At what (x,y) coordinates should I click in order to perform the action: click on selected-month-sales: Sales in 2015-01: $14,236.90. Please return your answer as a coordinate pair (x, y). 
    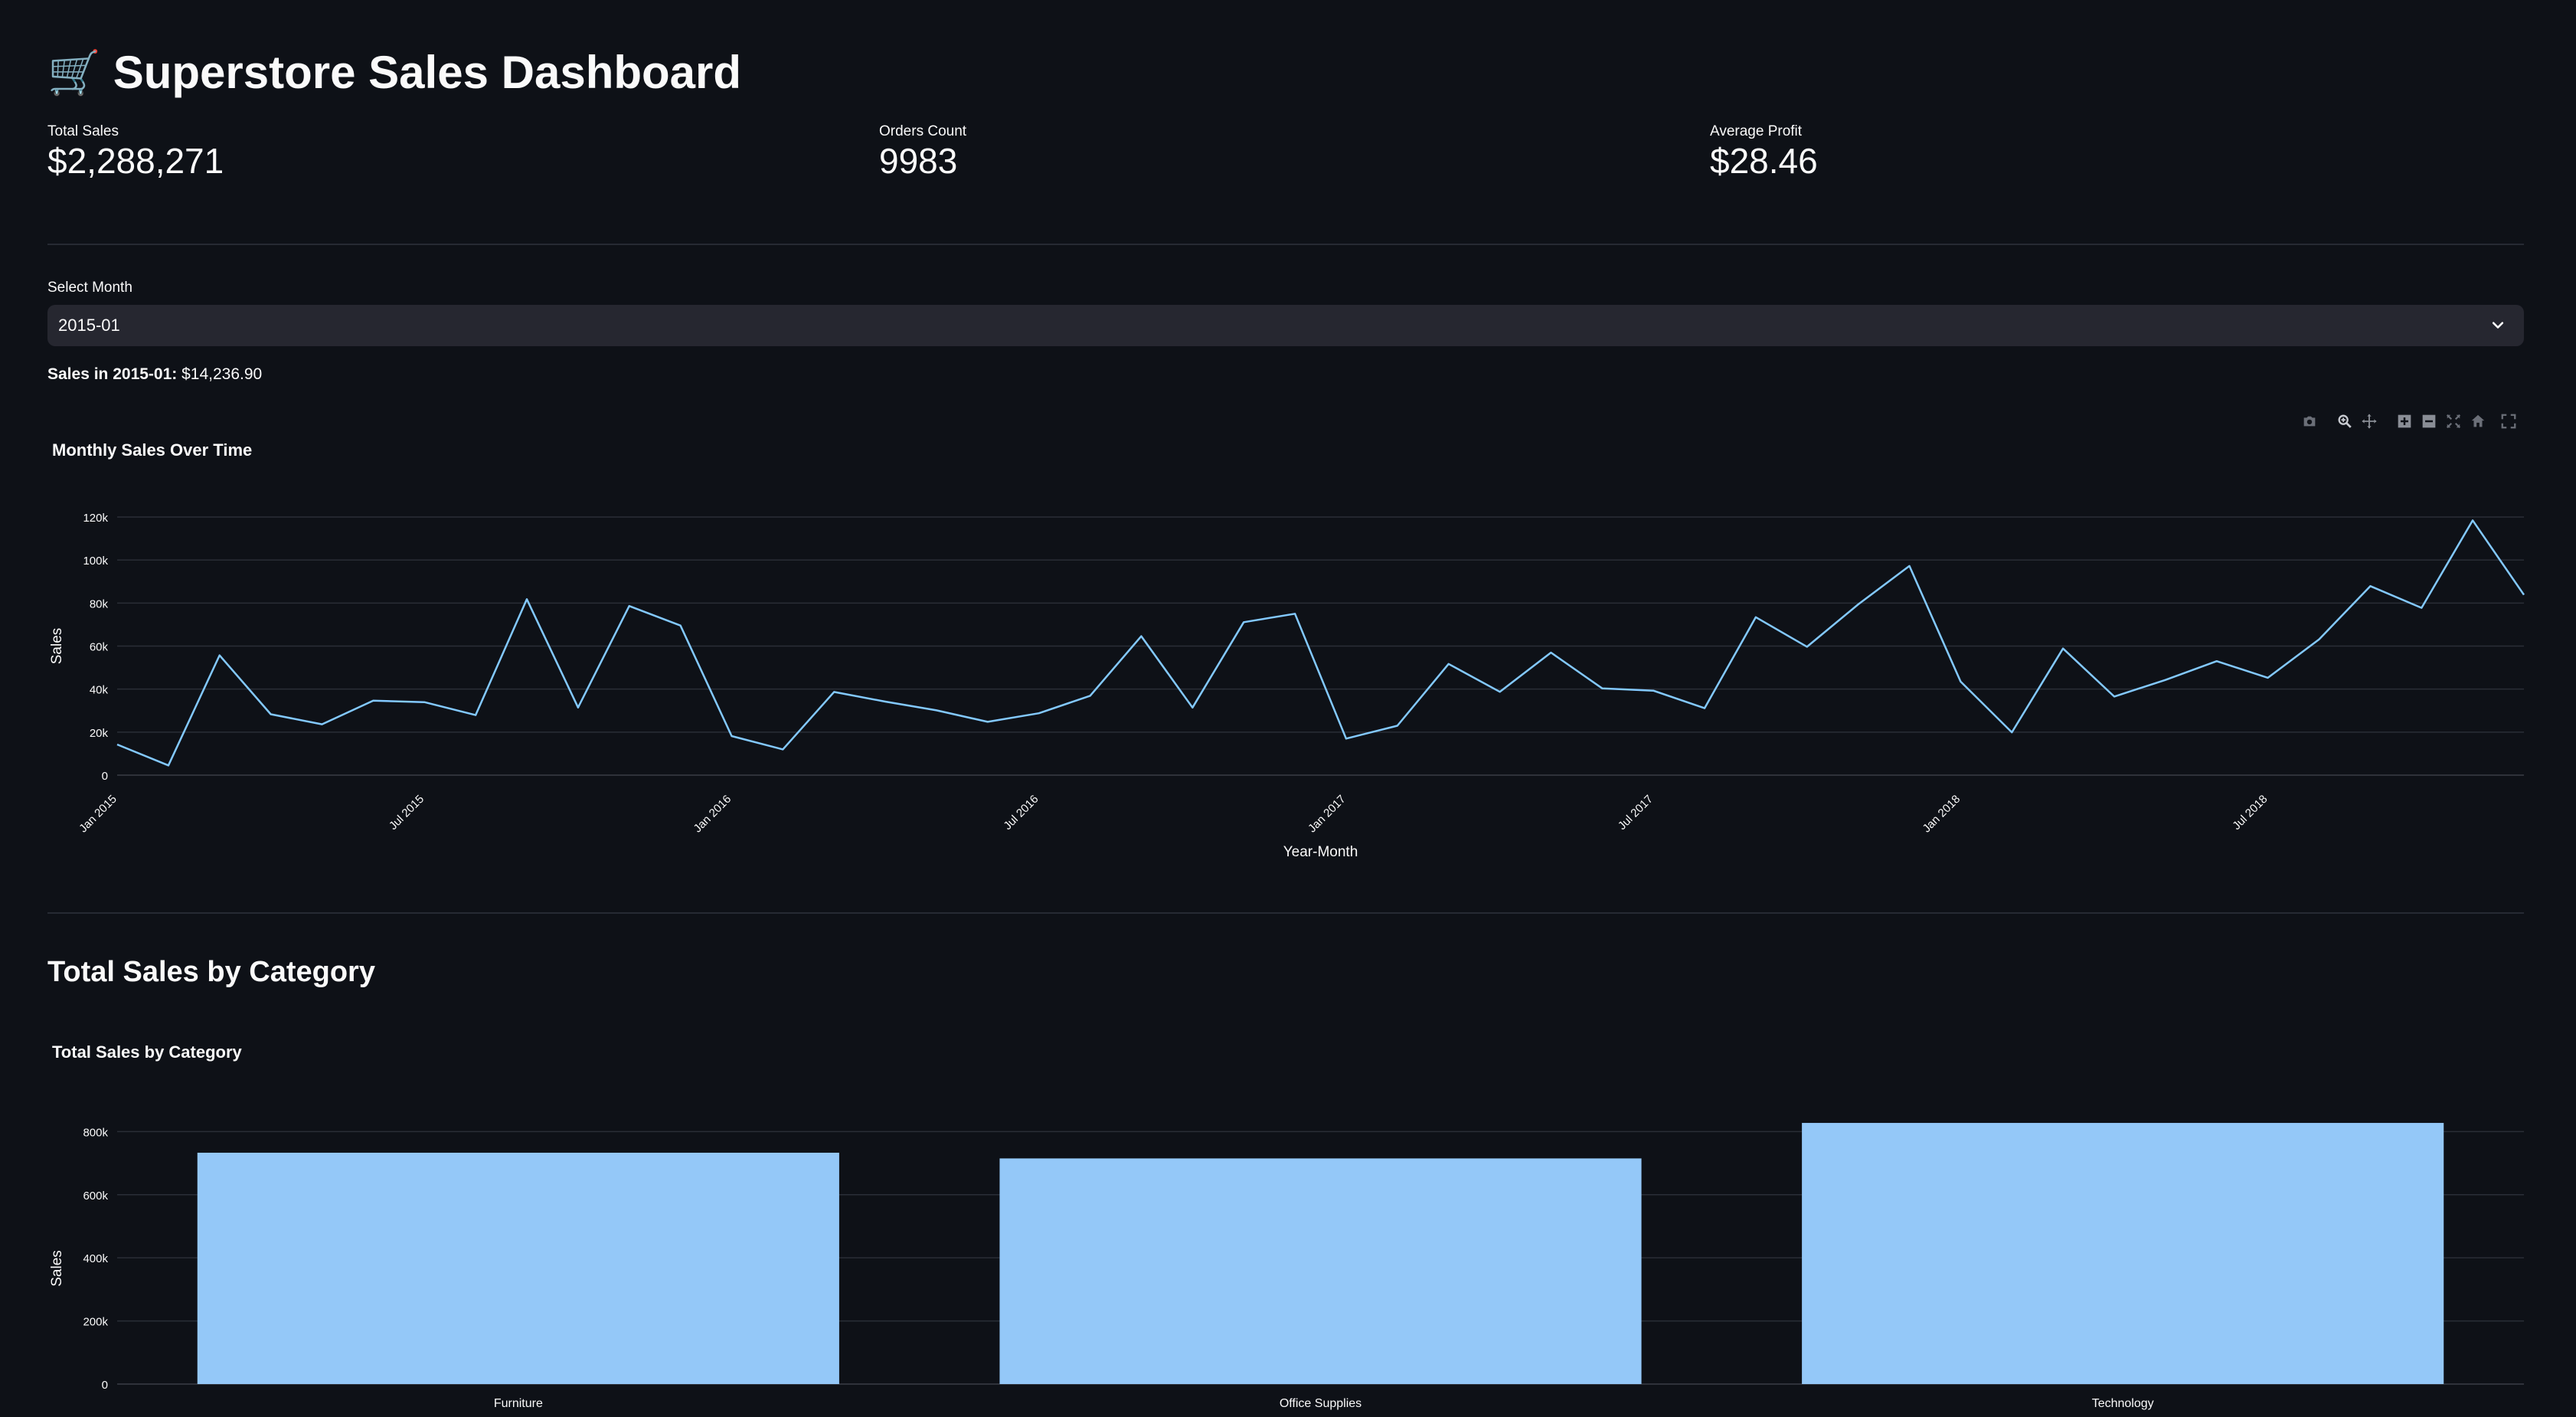
    Looking at the image, I should click on (154, 374).